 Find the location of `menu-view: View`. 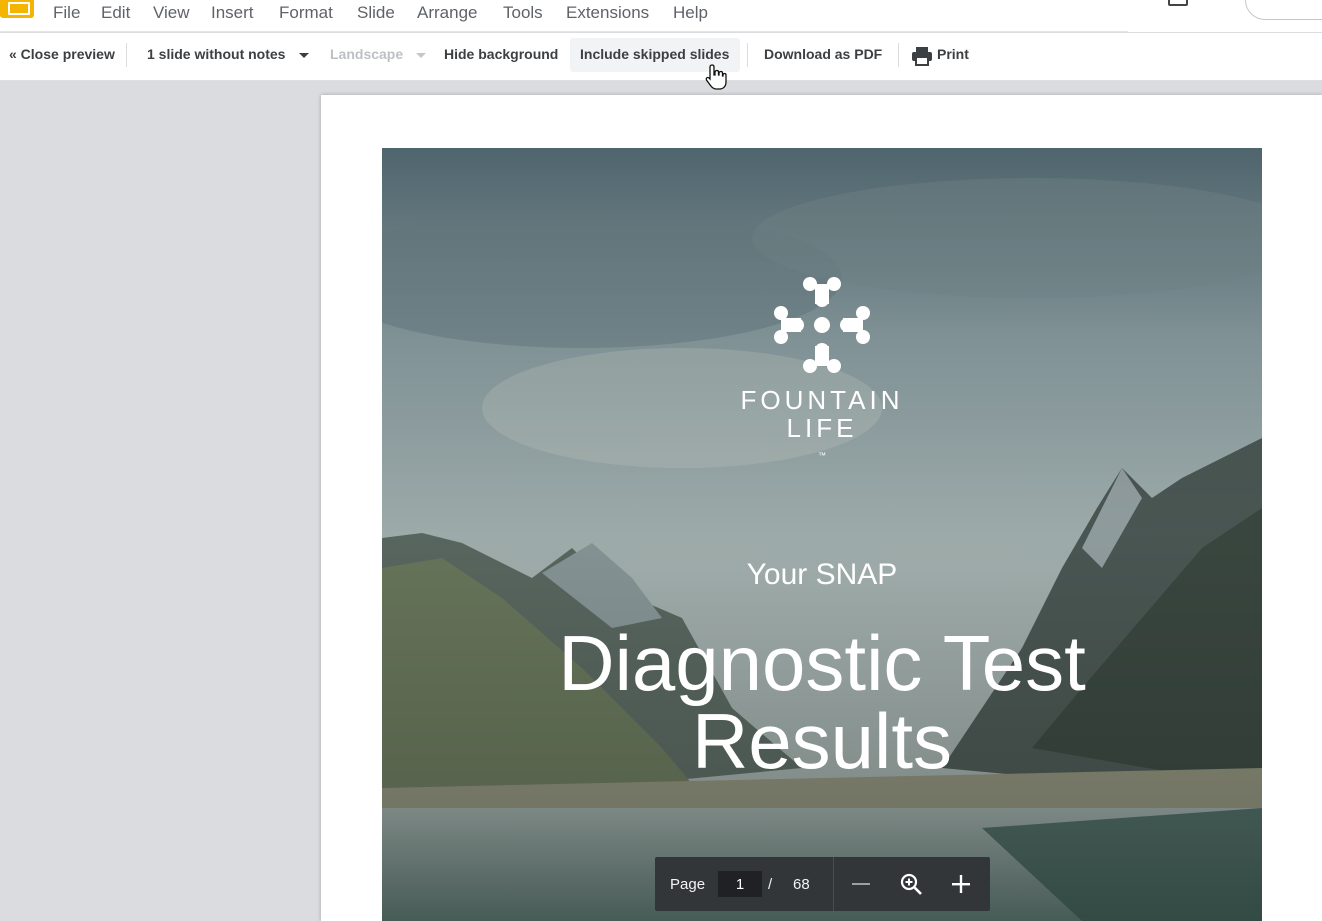

menu-view: View is located at coordinates (171, 13).